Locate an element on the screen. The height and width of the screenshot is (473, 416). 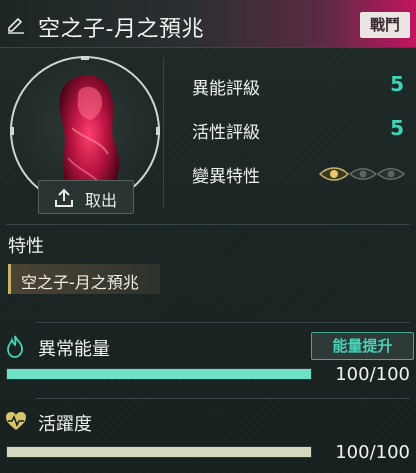
energy-bar-track is located at coordinates (159, 374).